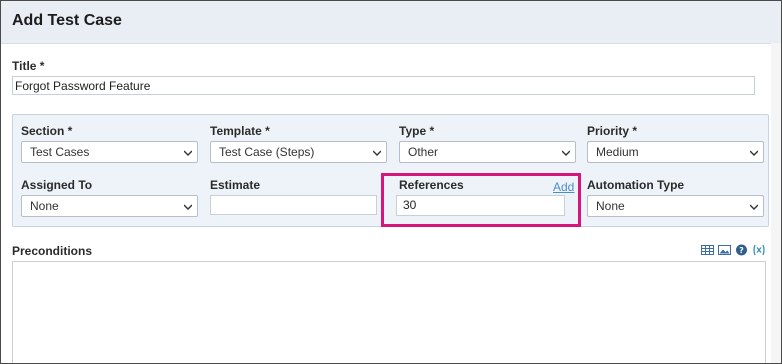 Image resolution: width=782 pixels, height=364 pixels. What do you see at coordinates (293, 205) in the screenshot?
I see `estimate-input` at bounding box center [293, 205].